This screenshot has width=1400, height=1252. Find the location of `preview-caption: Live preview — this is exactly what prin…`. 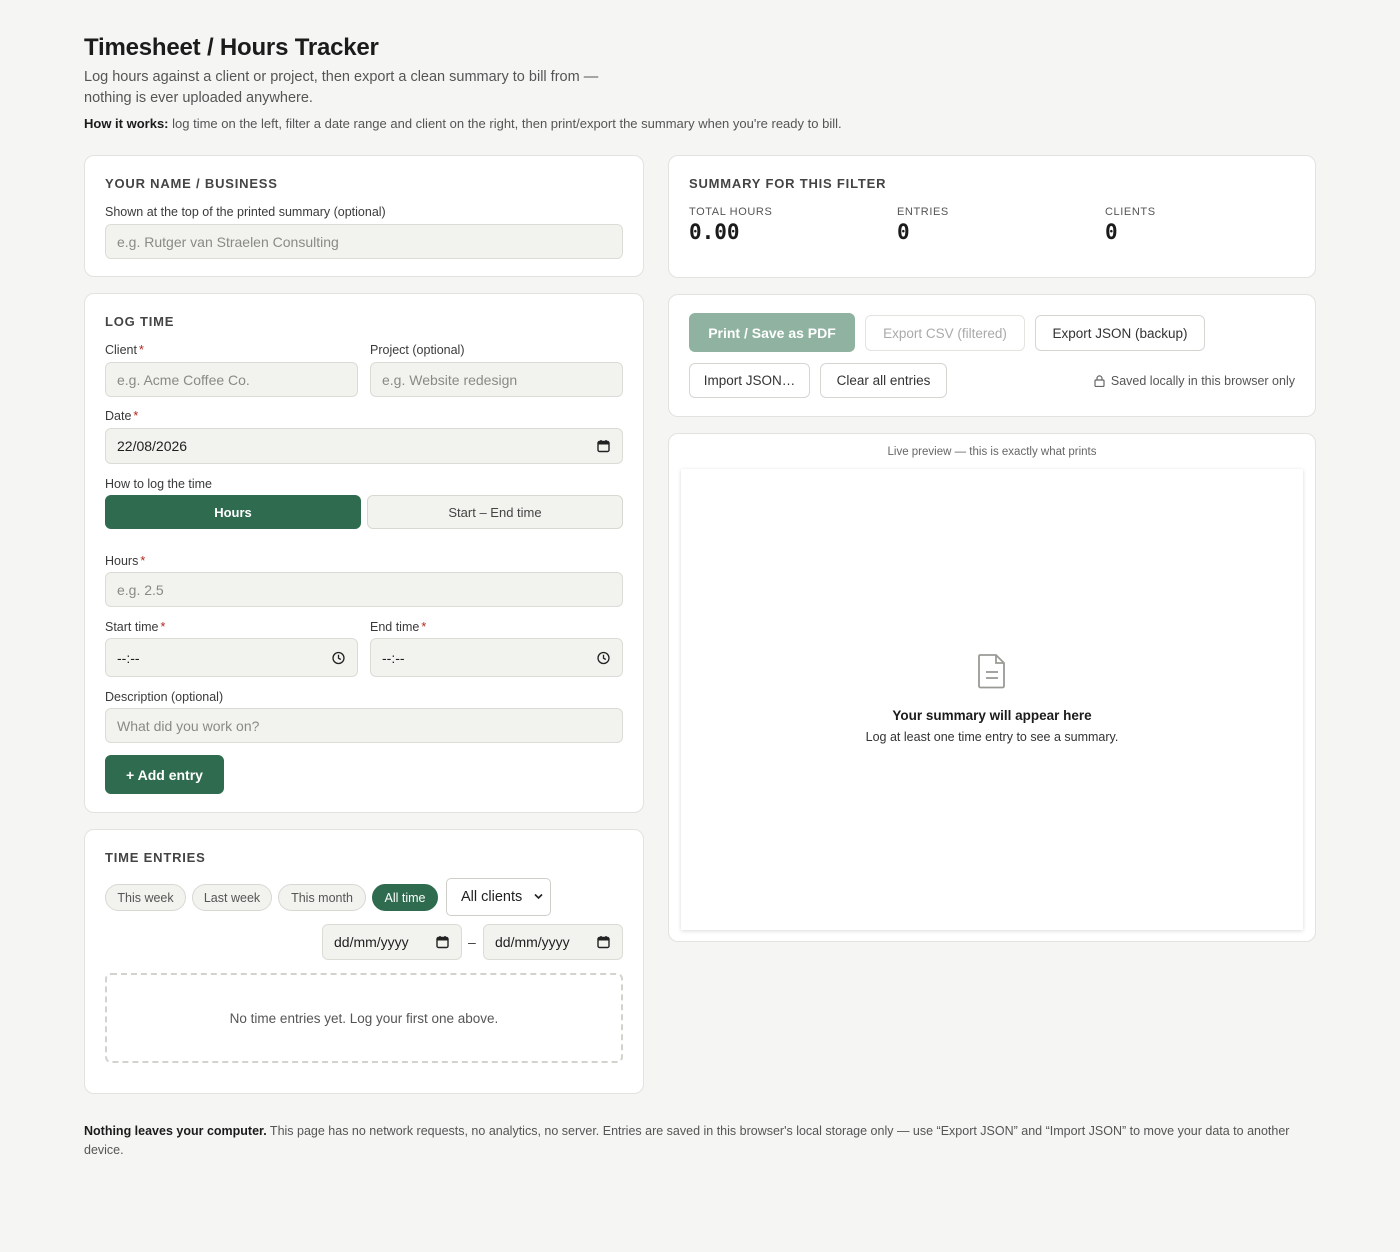

preview-caption: Live preview — this is exactly what prin… is located at coordinates (992, 452).